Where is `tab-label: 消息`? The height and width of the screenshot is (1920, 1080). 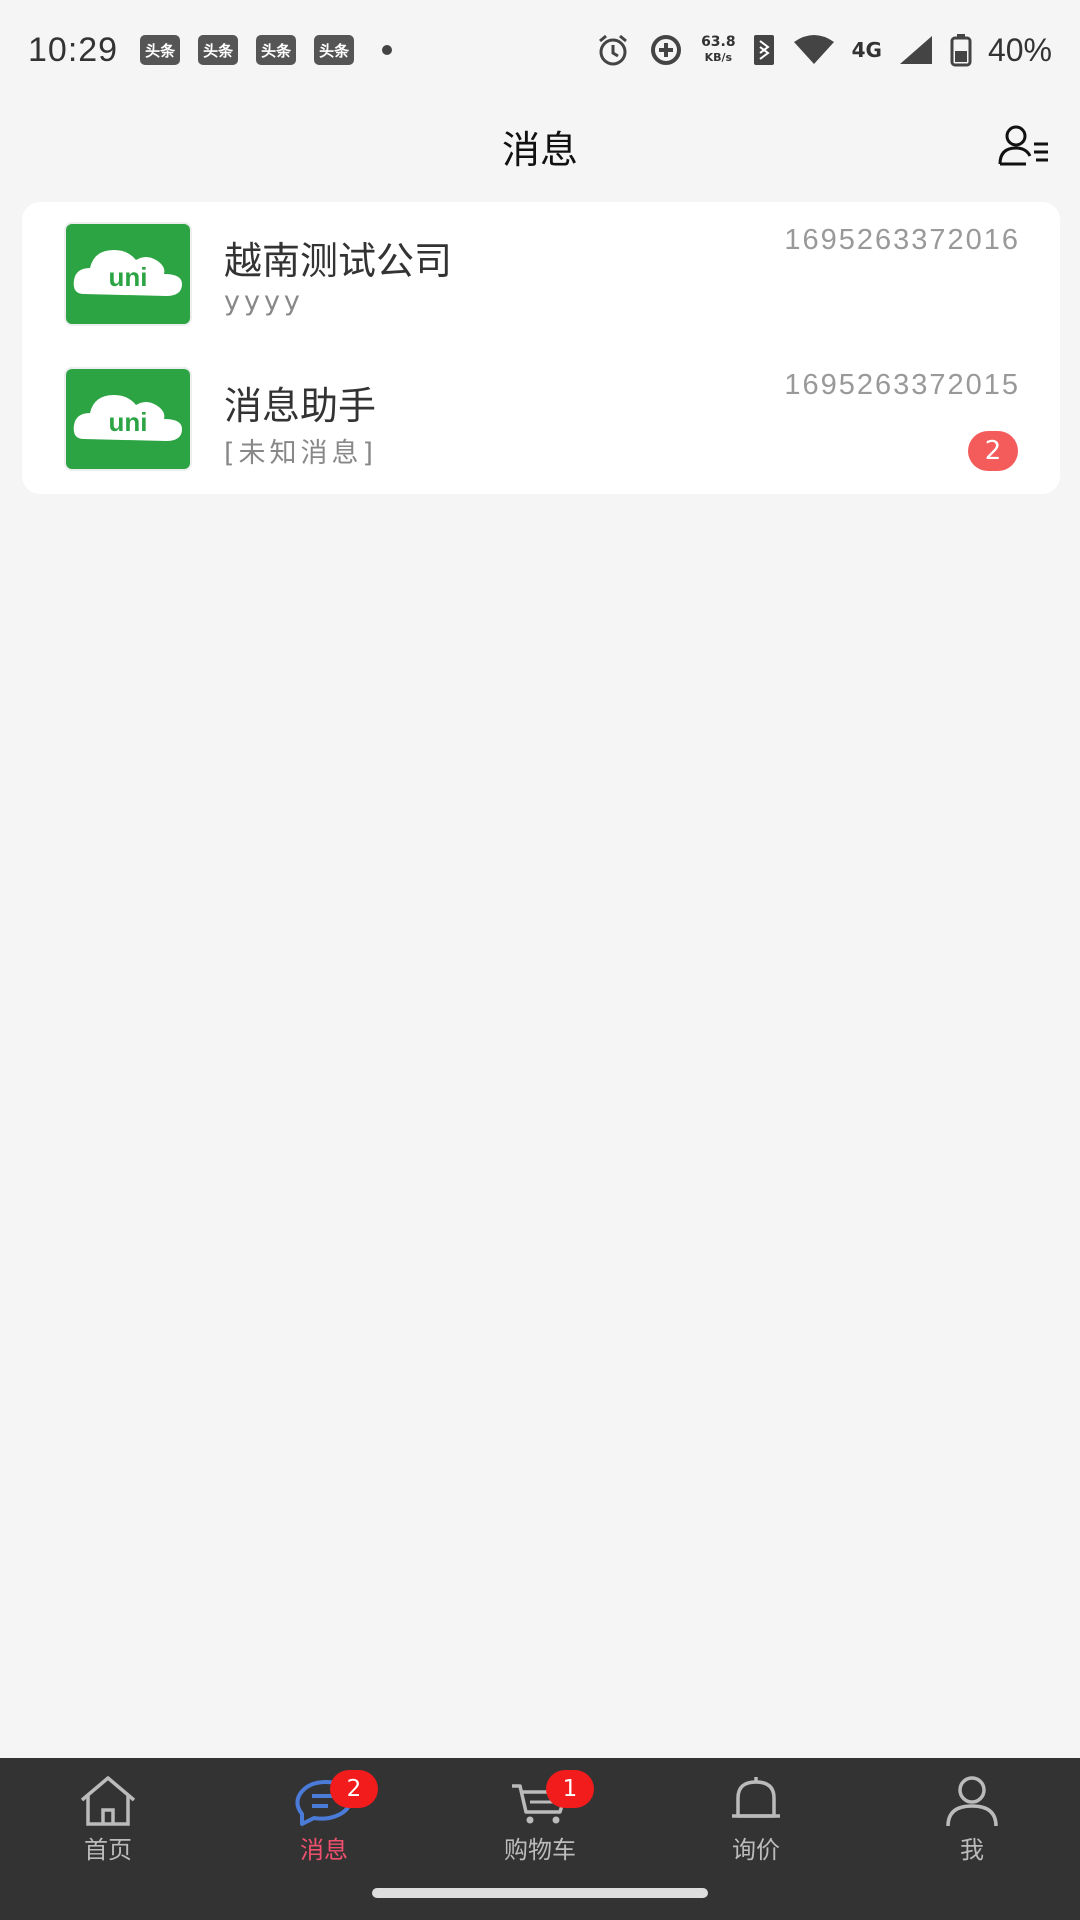
tab-label: 消息 is located at coordinates (324, 1850).